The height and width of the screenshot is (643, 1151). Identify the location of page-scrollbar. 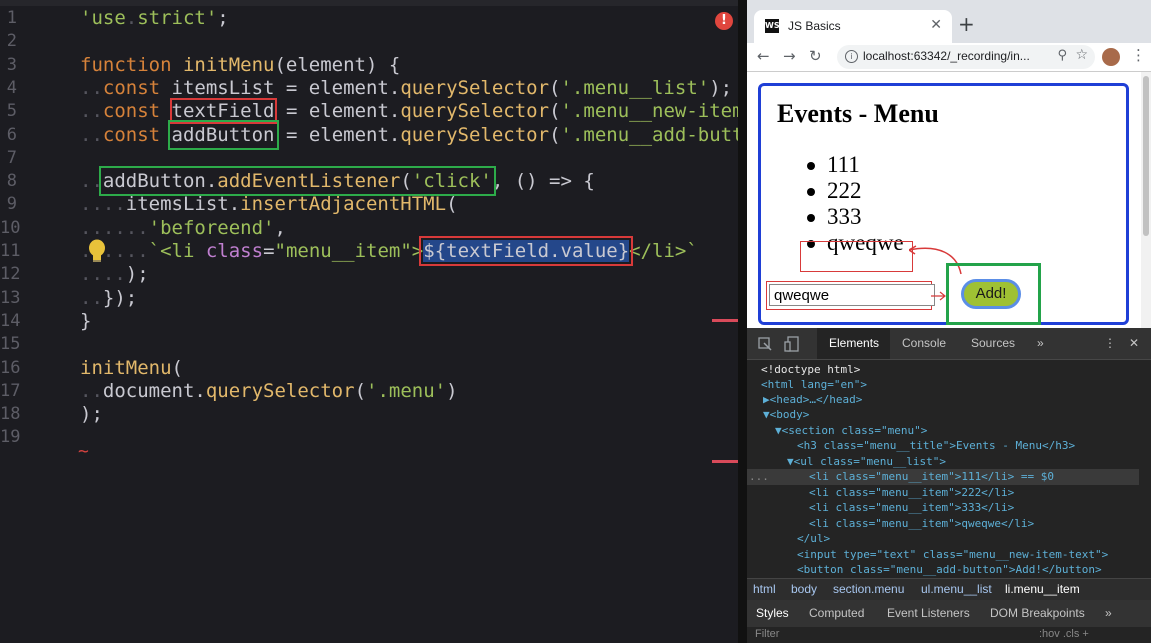
(1146, 200).